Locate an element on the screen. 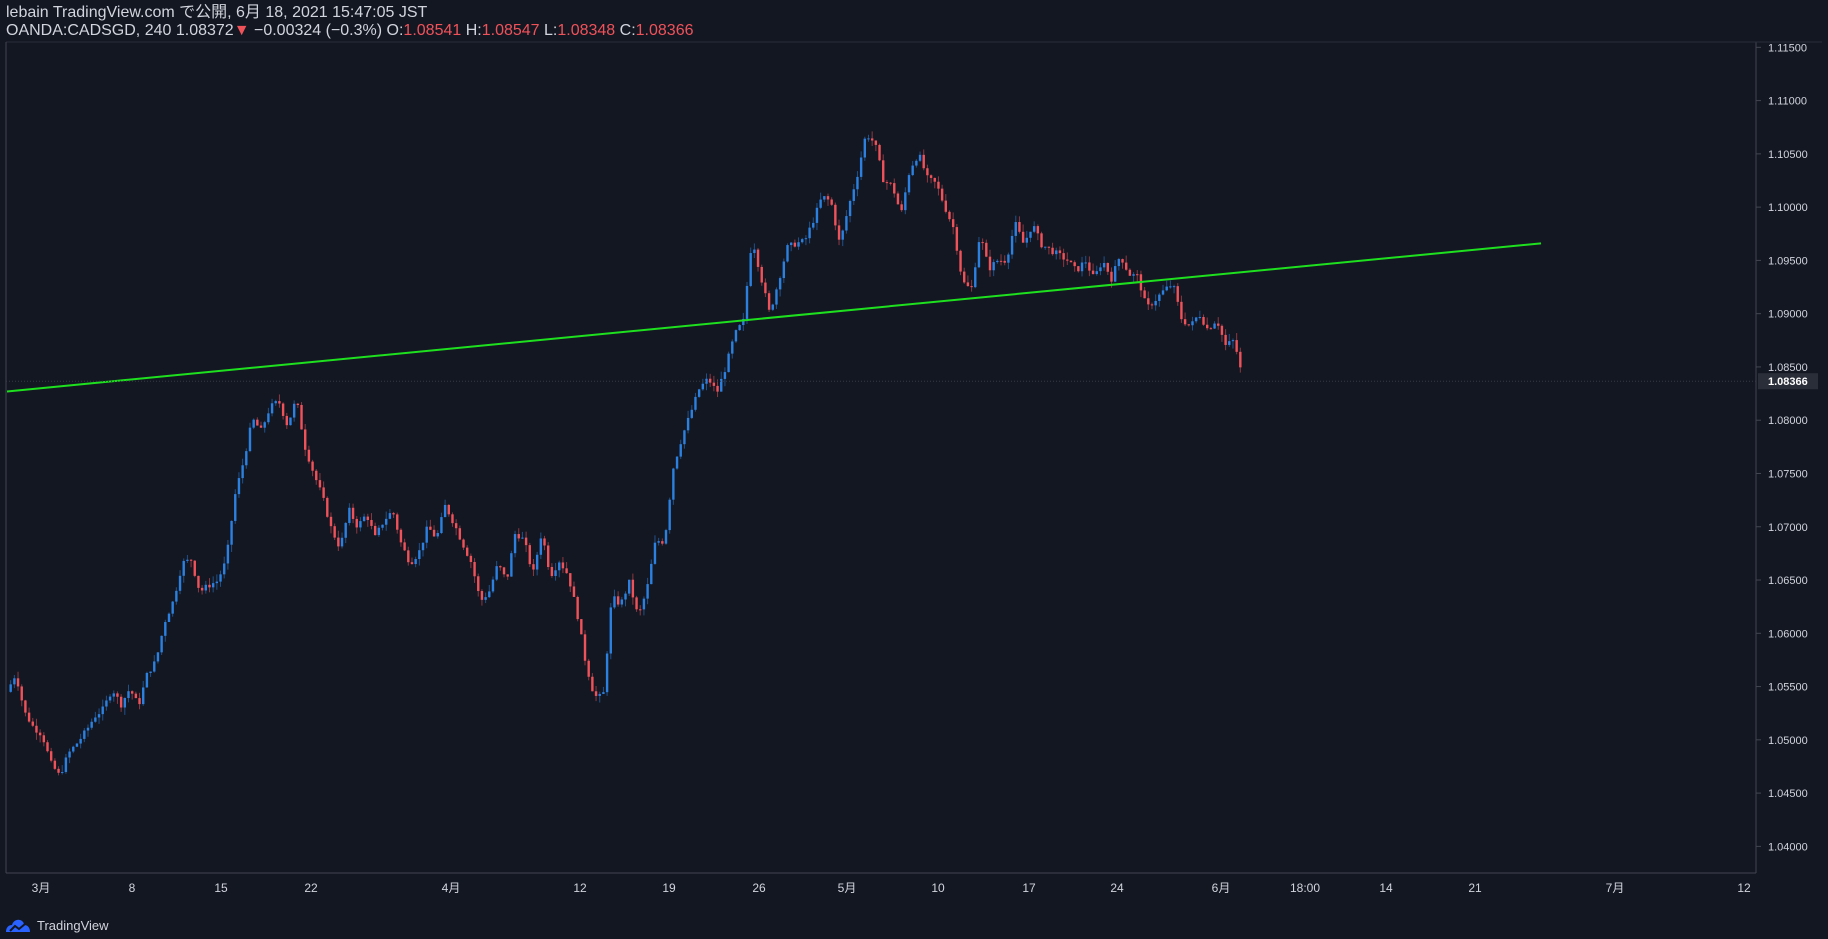 The width and height of the screenshot is (1828, 939). footer-brand: TradingView is located at coordinates (57, 925).